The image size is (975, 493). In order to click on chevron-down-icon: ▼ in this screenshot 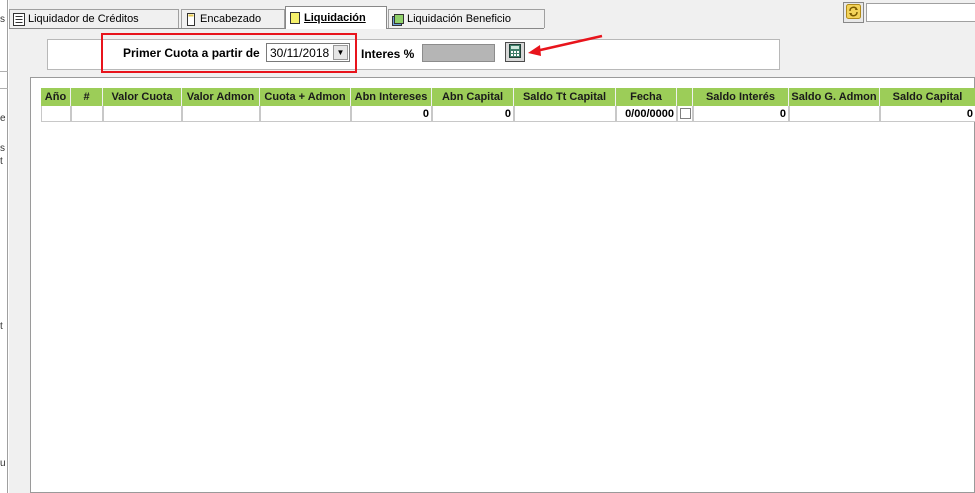, I will do `click(340, 52)`.